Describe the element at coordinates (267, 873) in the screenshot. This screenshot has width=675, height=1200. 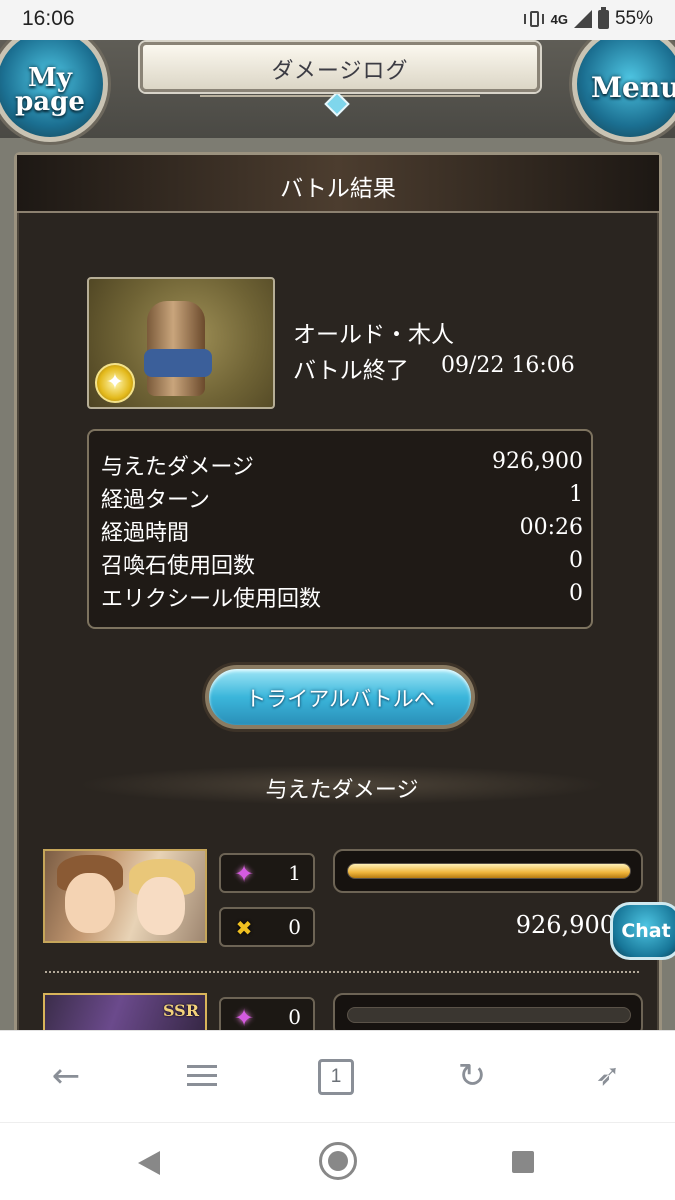
I see `star-count-box: ✦ 1` at that location.